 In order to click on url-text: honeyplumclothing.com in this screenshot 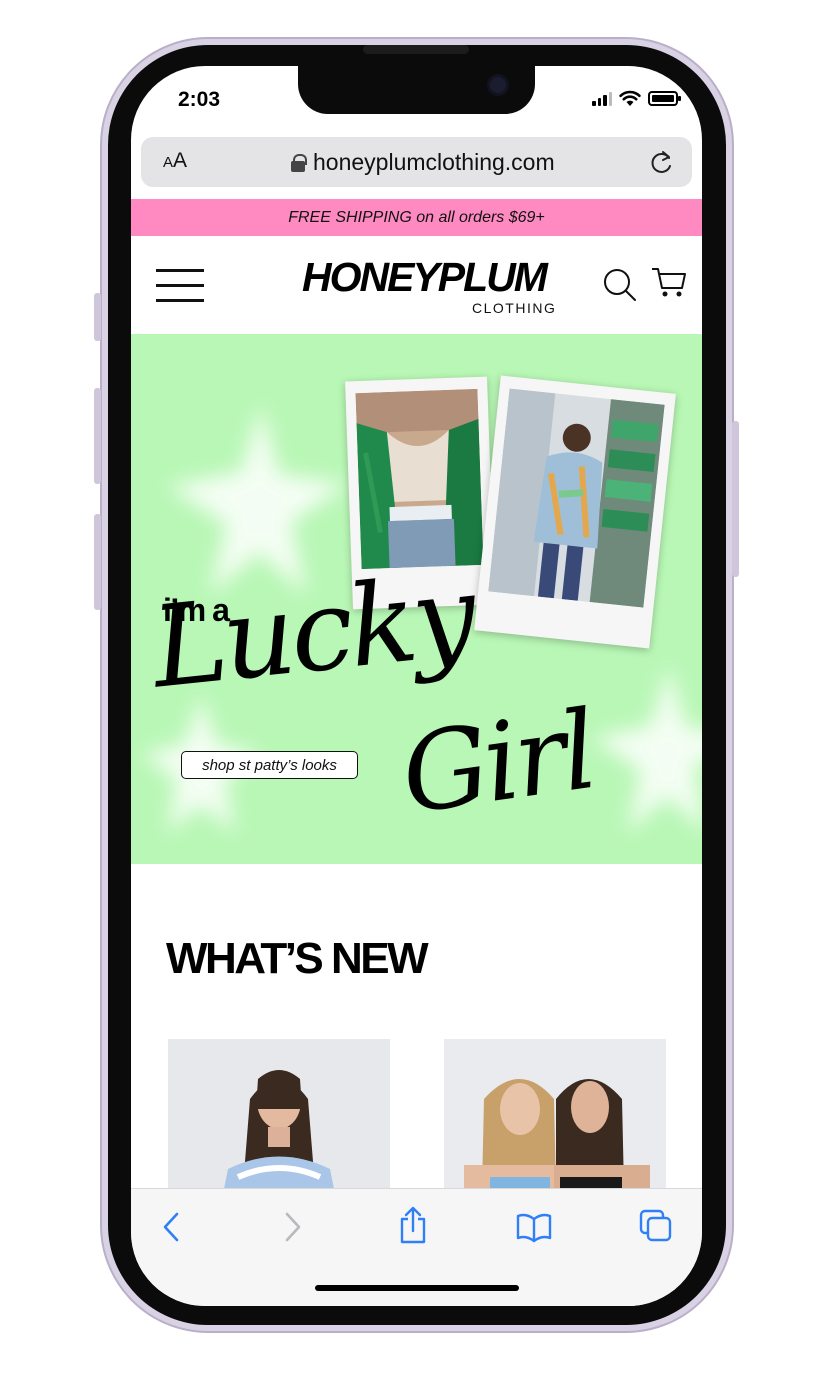, I will do `click(434, 162)`.